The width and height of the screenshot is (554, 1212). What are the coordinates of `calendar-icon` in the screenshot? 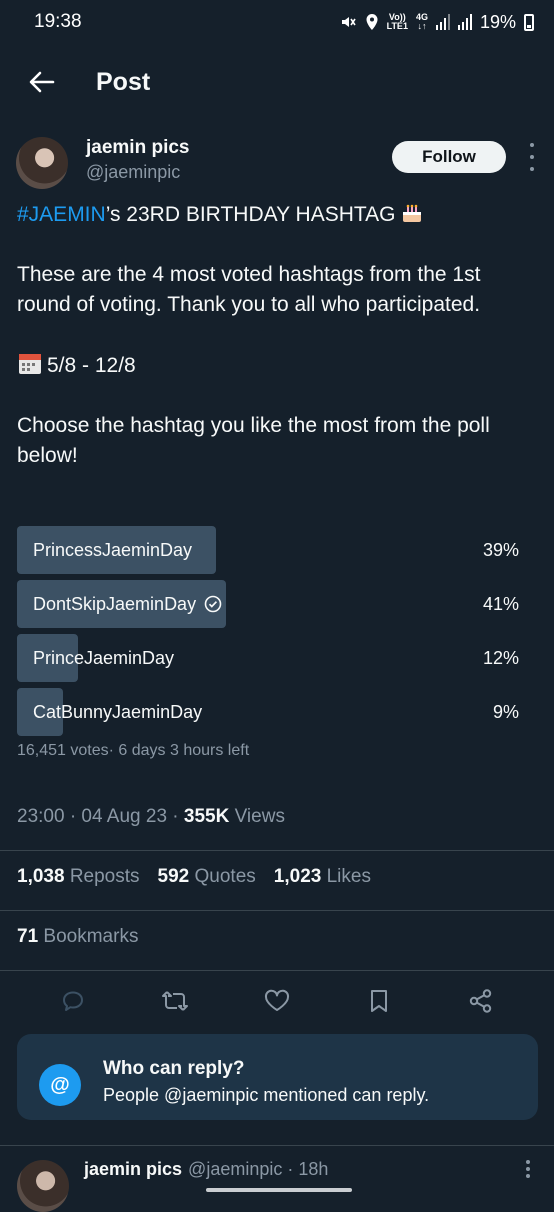 It's located at (30, 364).